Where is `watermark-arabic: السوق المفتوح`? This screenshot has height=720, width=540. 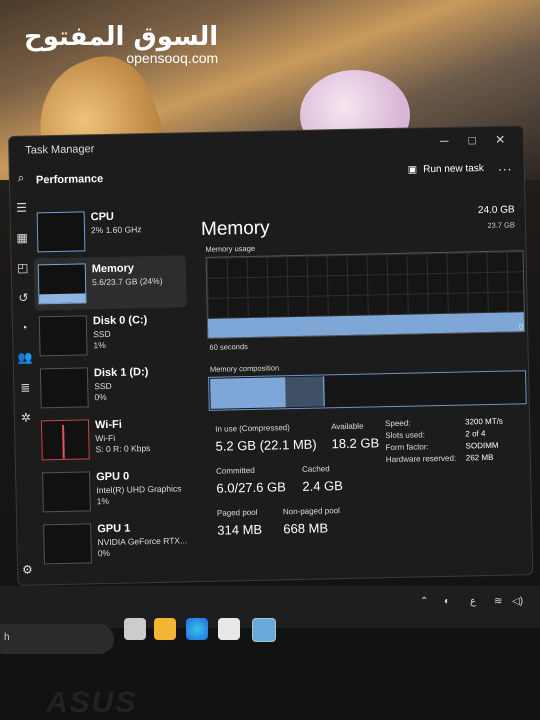
watermark-arabic: السوق المفتوح is located at coordinates (121, 37).